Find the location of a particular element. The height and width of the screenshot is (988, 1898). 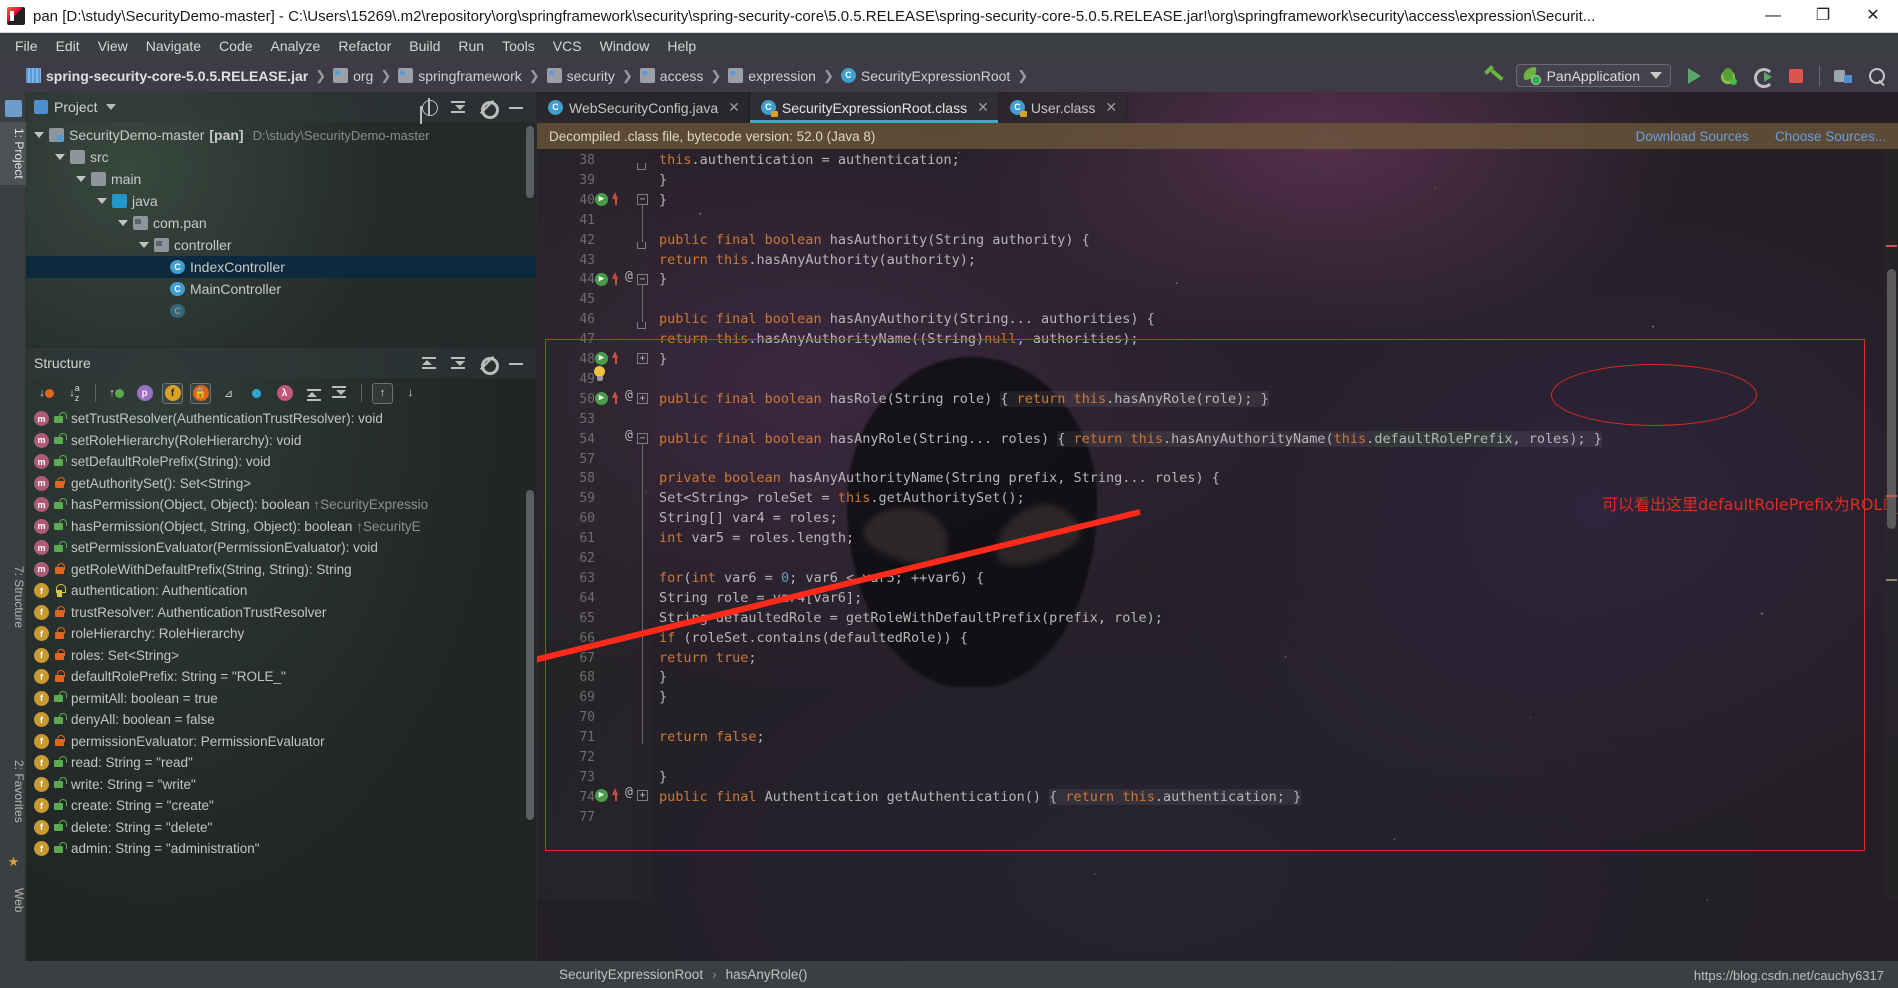

expand-all-icon is located at coordinates (312, 393).